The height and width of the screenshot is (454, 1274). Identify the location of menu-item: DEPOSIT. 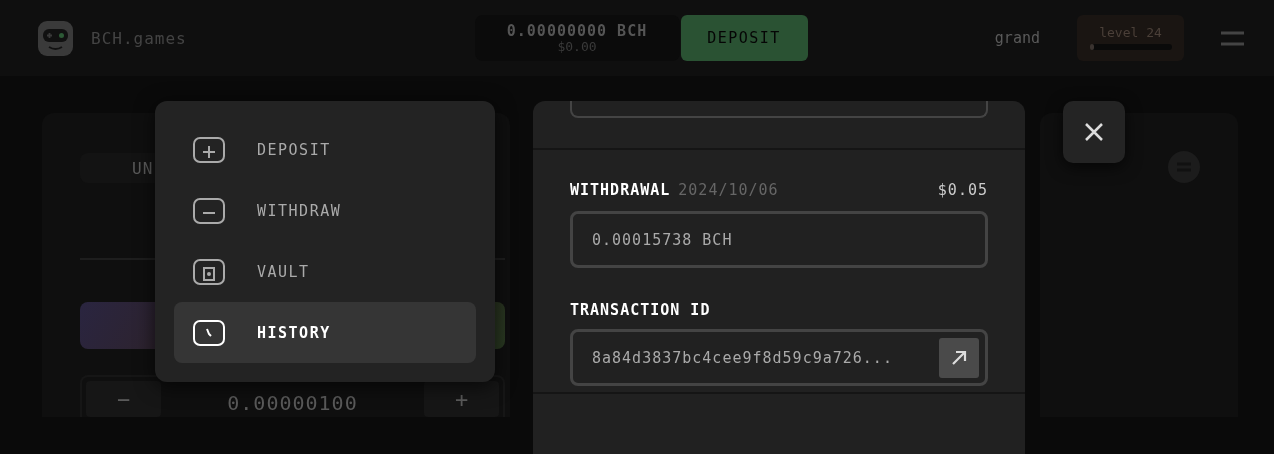
(325, 149).